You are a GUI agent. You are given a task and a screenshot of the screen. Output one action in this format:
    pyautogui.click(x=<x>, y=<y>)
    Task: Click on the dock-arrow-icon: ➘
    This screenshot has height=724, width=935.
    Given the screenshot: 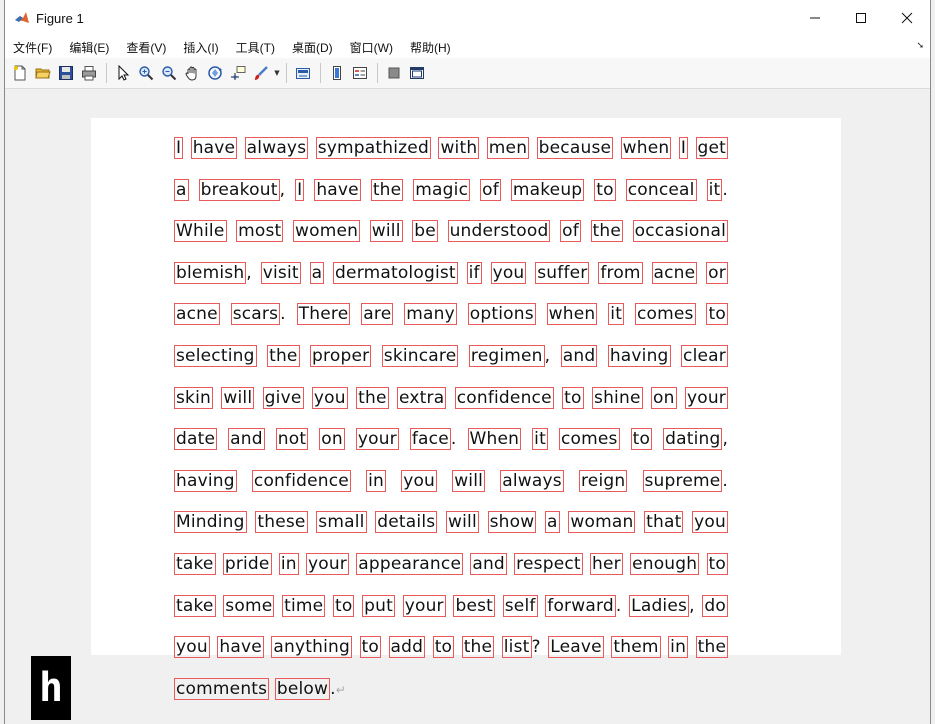 What is the action you would take?
    pyautogui.click(x=920, y=46)
    